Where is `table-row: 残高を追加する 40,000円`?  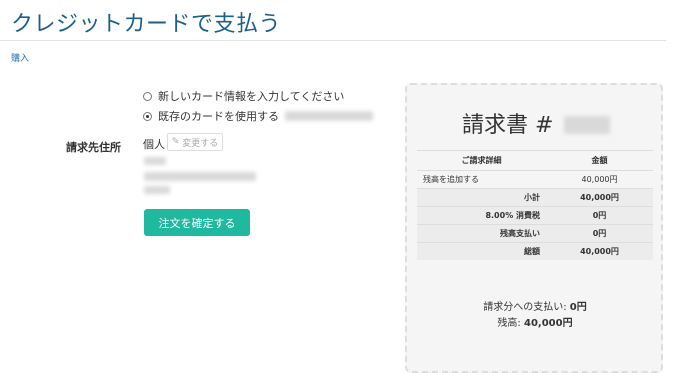 table-row: 残高を追加する 40,000円 is located at coordinates (535, 179).